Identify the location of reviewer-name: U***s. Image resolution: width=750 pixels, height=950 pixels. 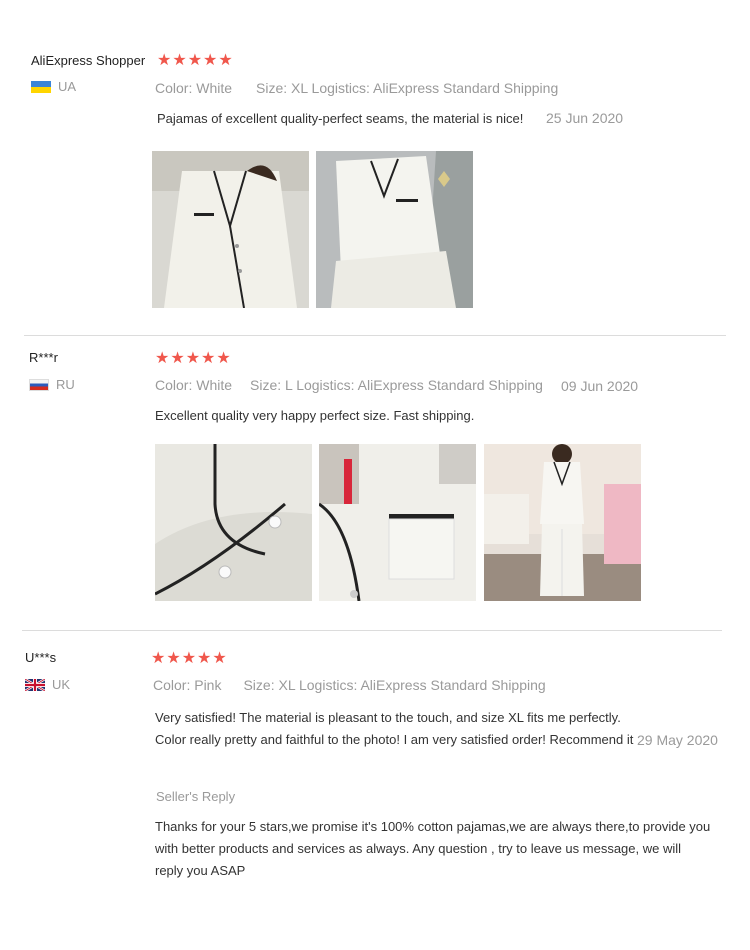
(41, 657).